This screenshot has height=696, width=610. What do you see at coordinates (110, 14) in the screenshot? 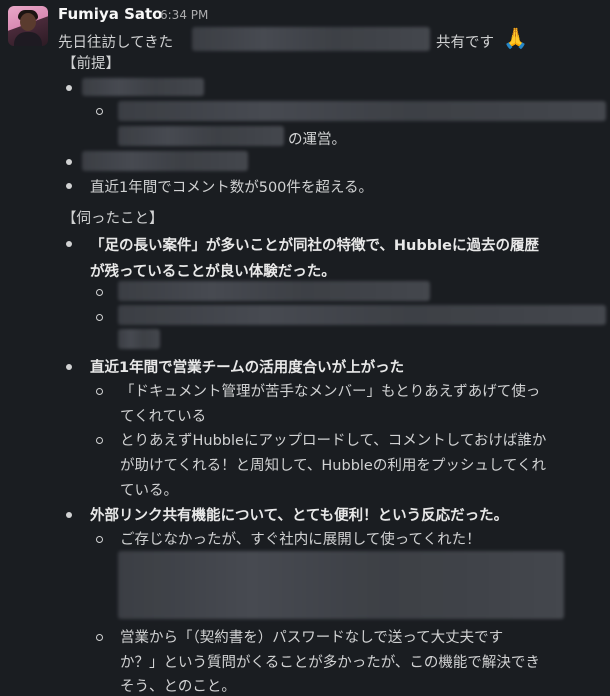
I see `author-name: Fumiya Sato` at bounding box center [110, 14].